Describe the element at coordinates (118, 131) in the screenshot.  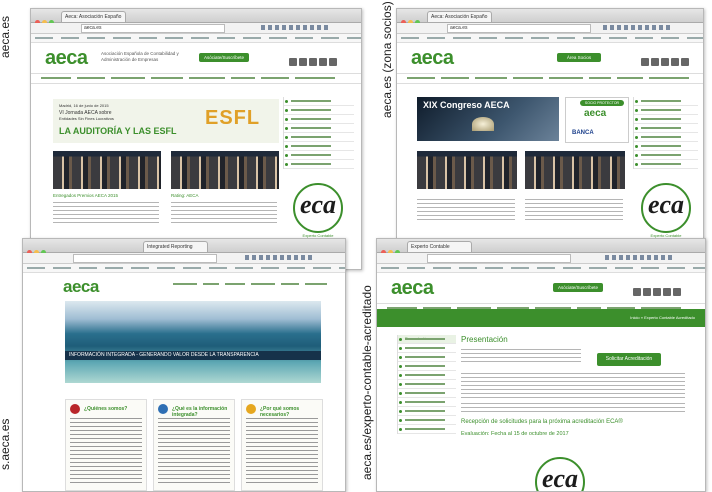
I see `banner-headline: LA AUDITORÍA Y LAS ESFL` at that location.